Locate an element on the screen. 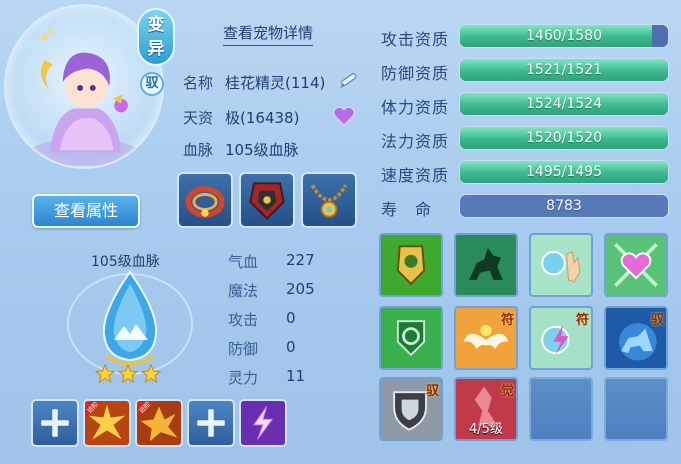  equipment-slot-necklace is located at coordinates (329, 200).